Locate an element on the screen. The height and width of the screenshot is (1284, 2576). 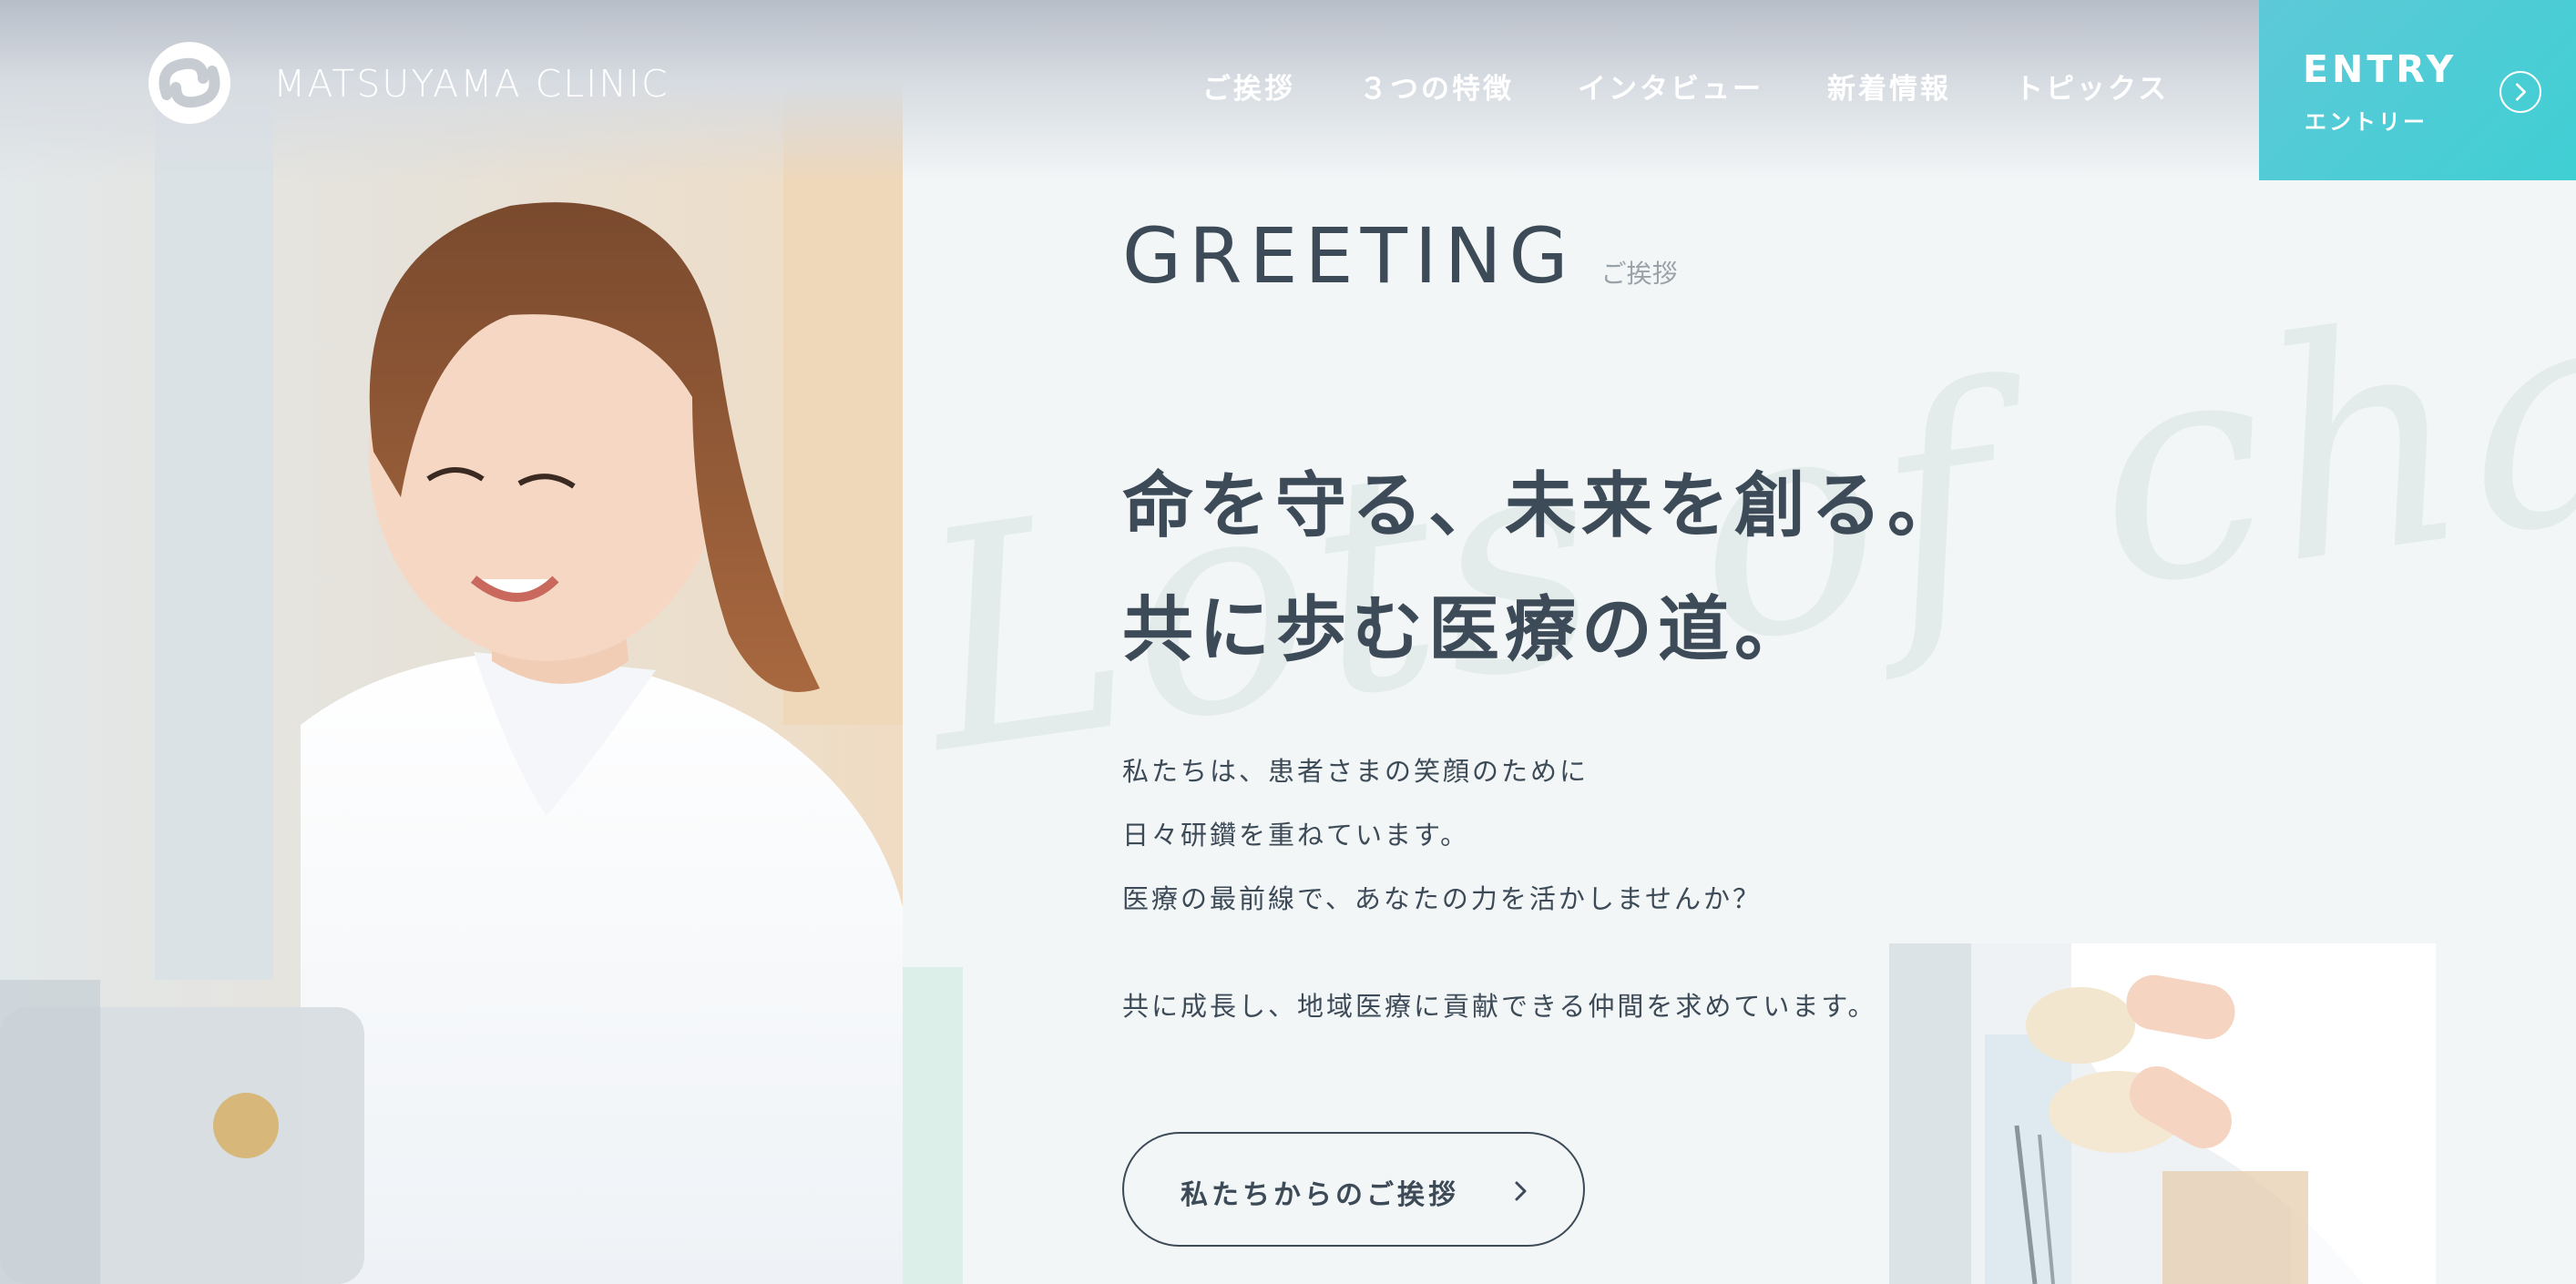
chevron-right-icon is located at coordinates (1521, 1191).